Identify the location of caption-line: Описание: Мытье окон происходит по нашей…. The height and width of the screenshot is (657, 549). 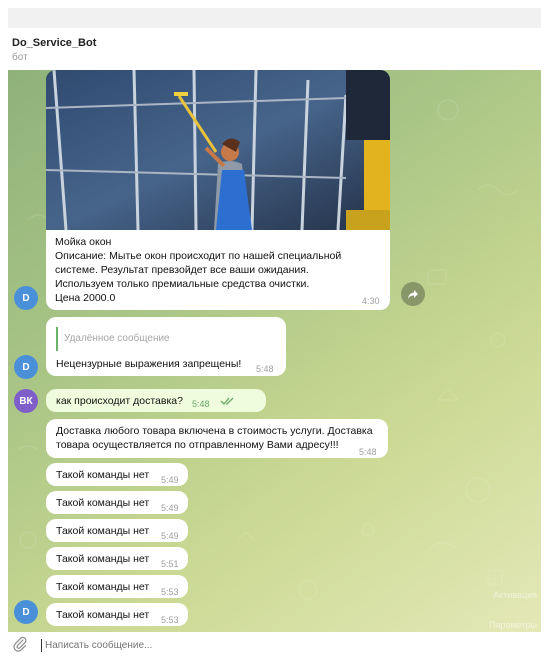
(198, 256).